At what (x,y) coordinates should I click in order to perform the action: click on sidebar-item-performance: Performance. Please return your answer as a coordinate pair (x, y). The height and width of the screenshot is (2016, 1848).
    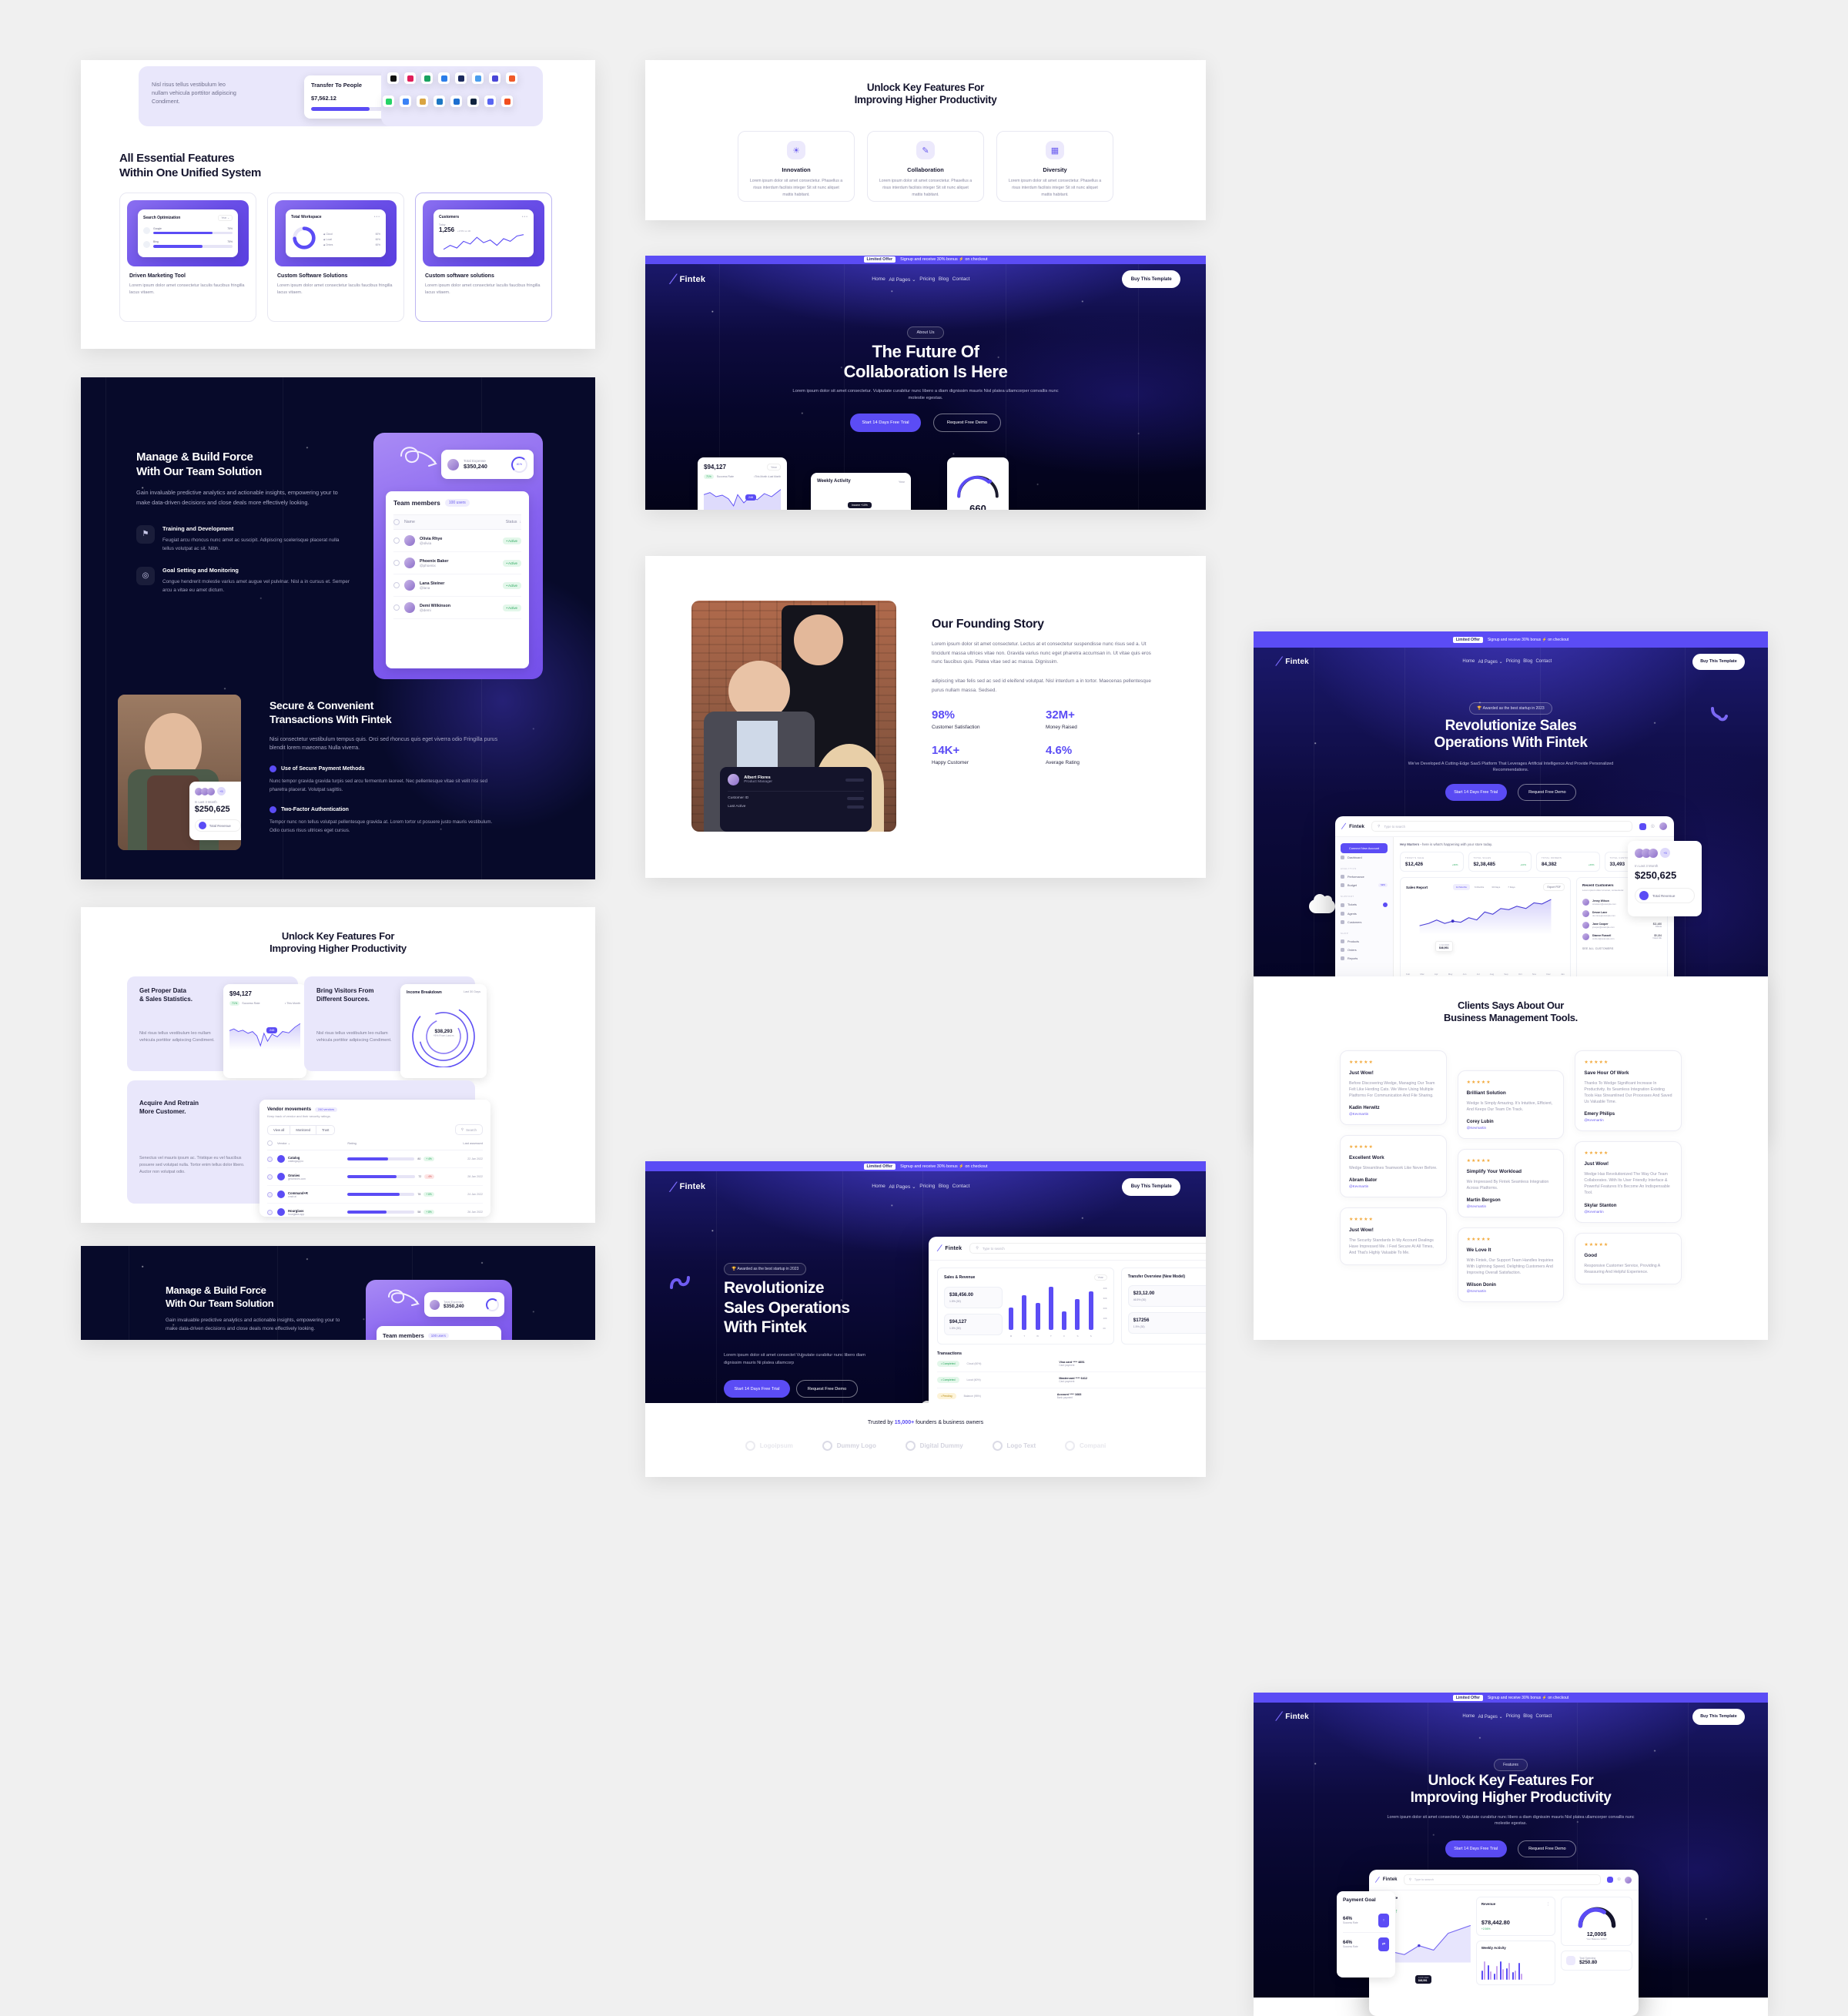
    Looking at the image, I should click on (1364, 876).